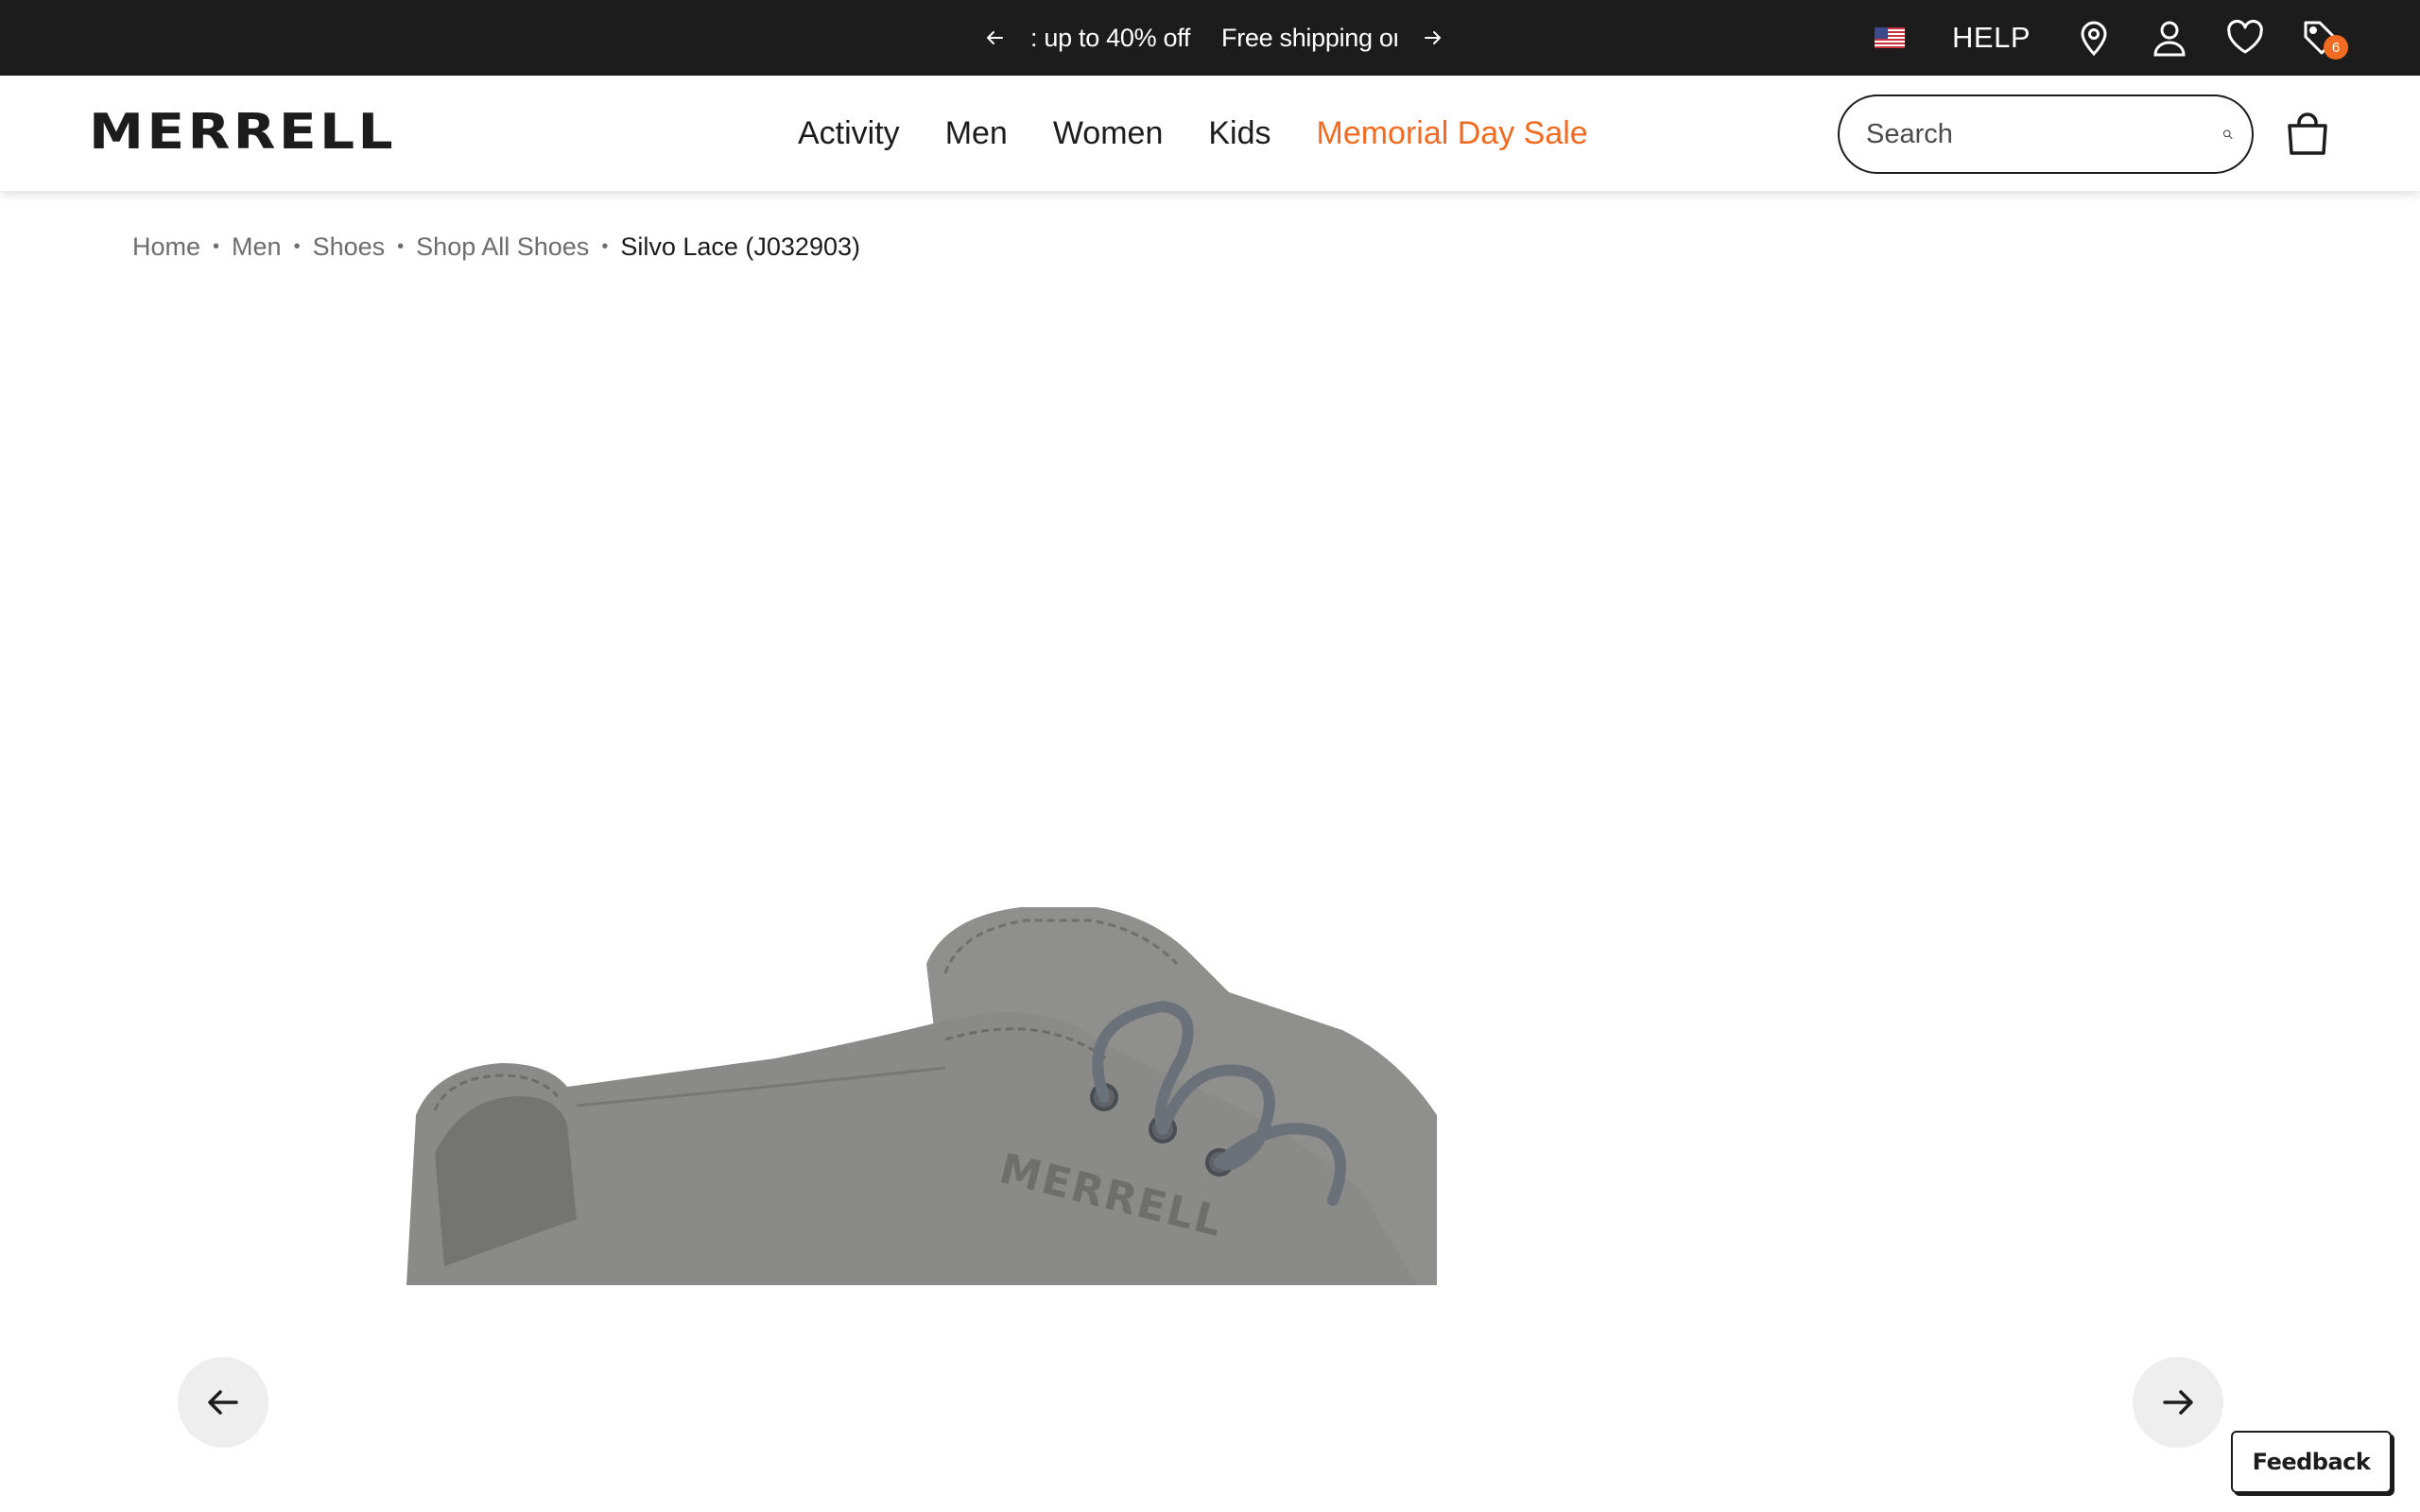  What do you see at coordinates (1433, 37) in the screenshot?
I see `promo-next-arrow-icon` at bounding box center [1433, 37].